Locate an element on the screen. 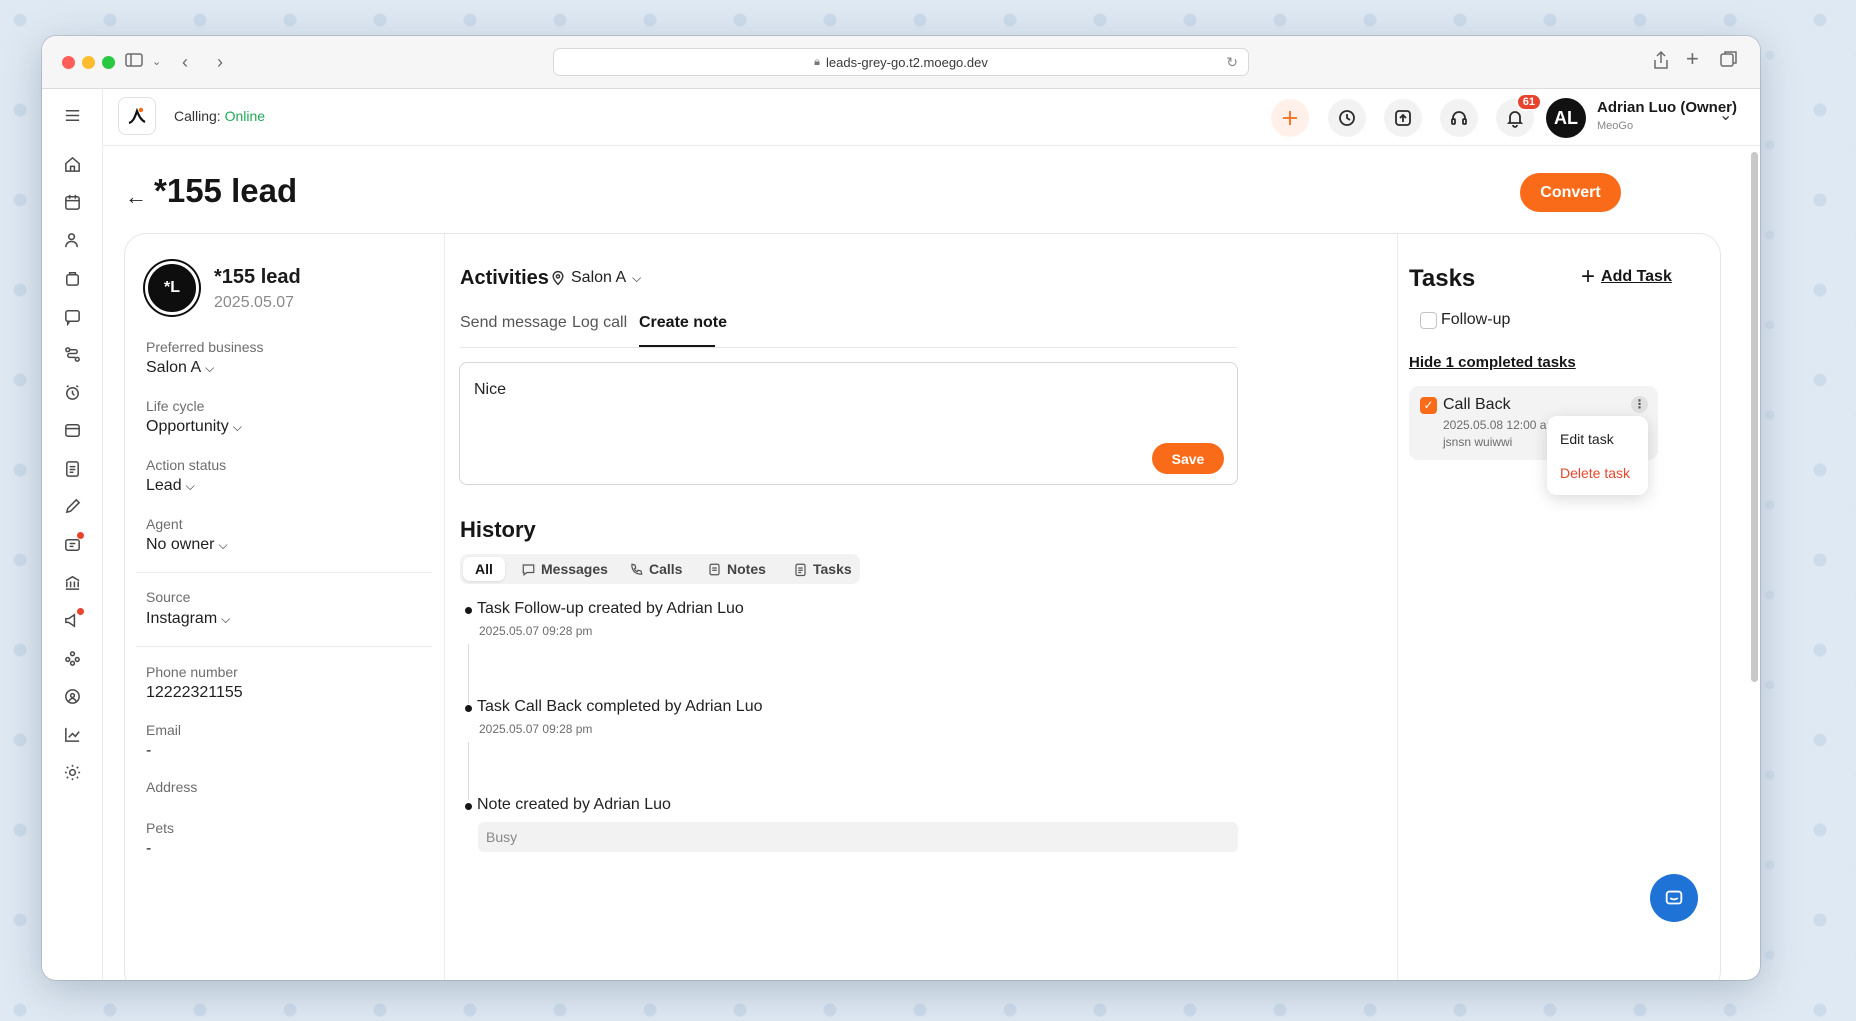  email-value: - is located at coordinates (148, 751).